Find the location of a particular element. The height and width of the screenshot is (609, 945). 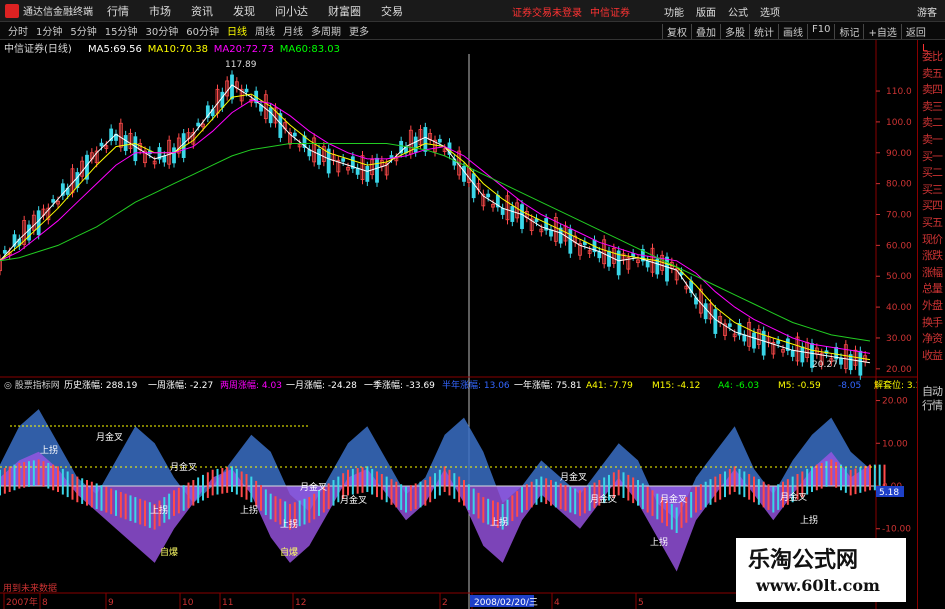

menu-item-5: 财富圈 is located at coordinates (344, 11).